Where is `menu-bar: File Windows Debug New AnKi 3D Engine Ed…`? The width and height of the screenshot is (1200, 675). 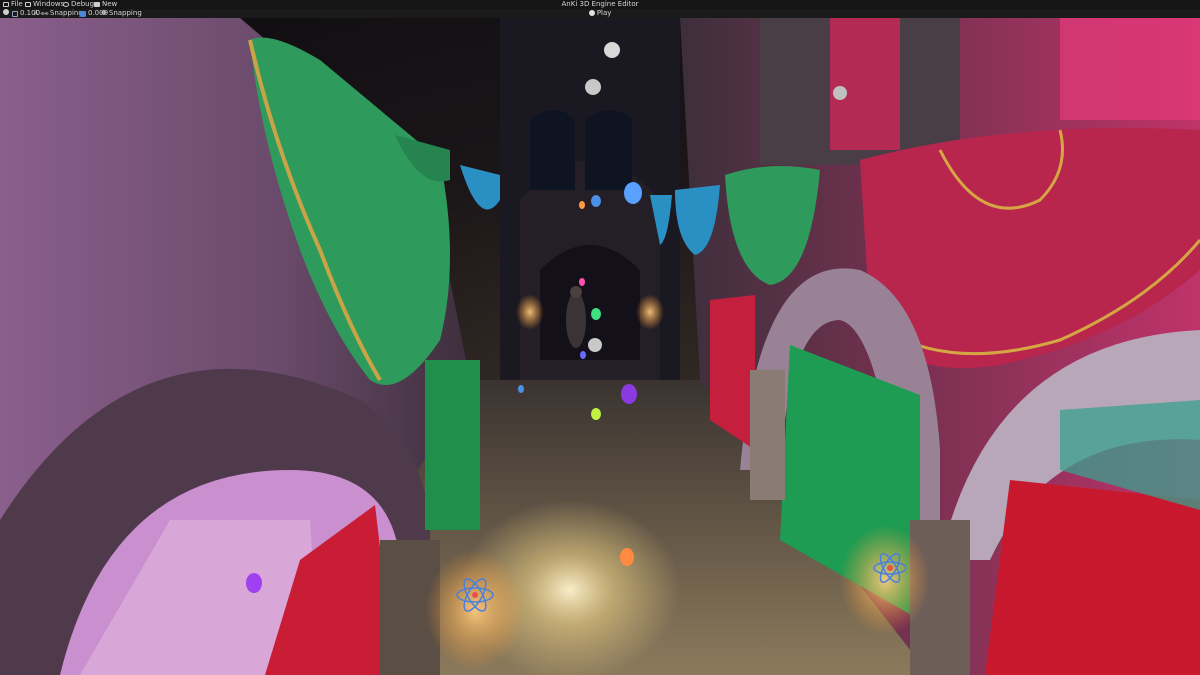
menu-bar: File Windows Debug New AnKi 3D Engine Ed… is located at coordinates (600, 4).